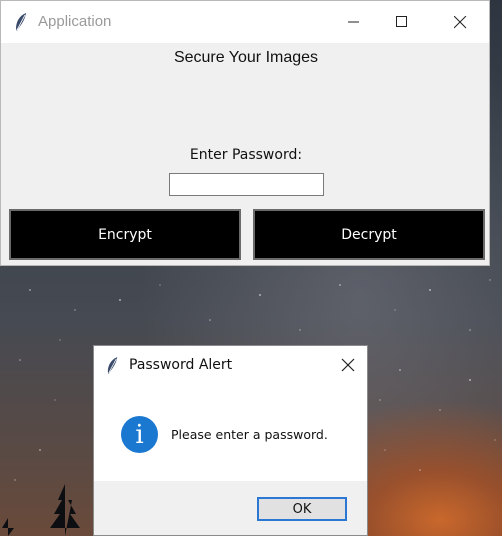 This screenshot has width=502, height=536. I want to click on maximize-icon, so click(401, 21).